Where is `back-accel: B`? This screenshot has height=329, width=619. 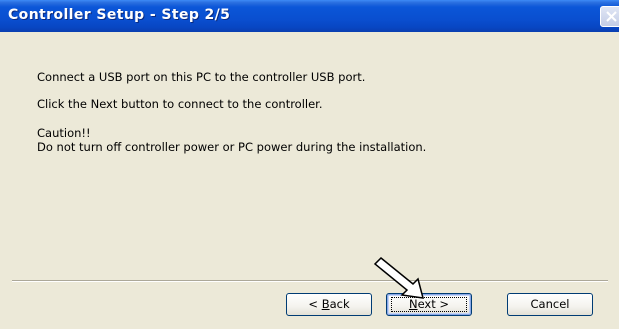 back-accel: B is located at coordinates (325, 304).